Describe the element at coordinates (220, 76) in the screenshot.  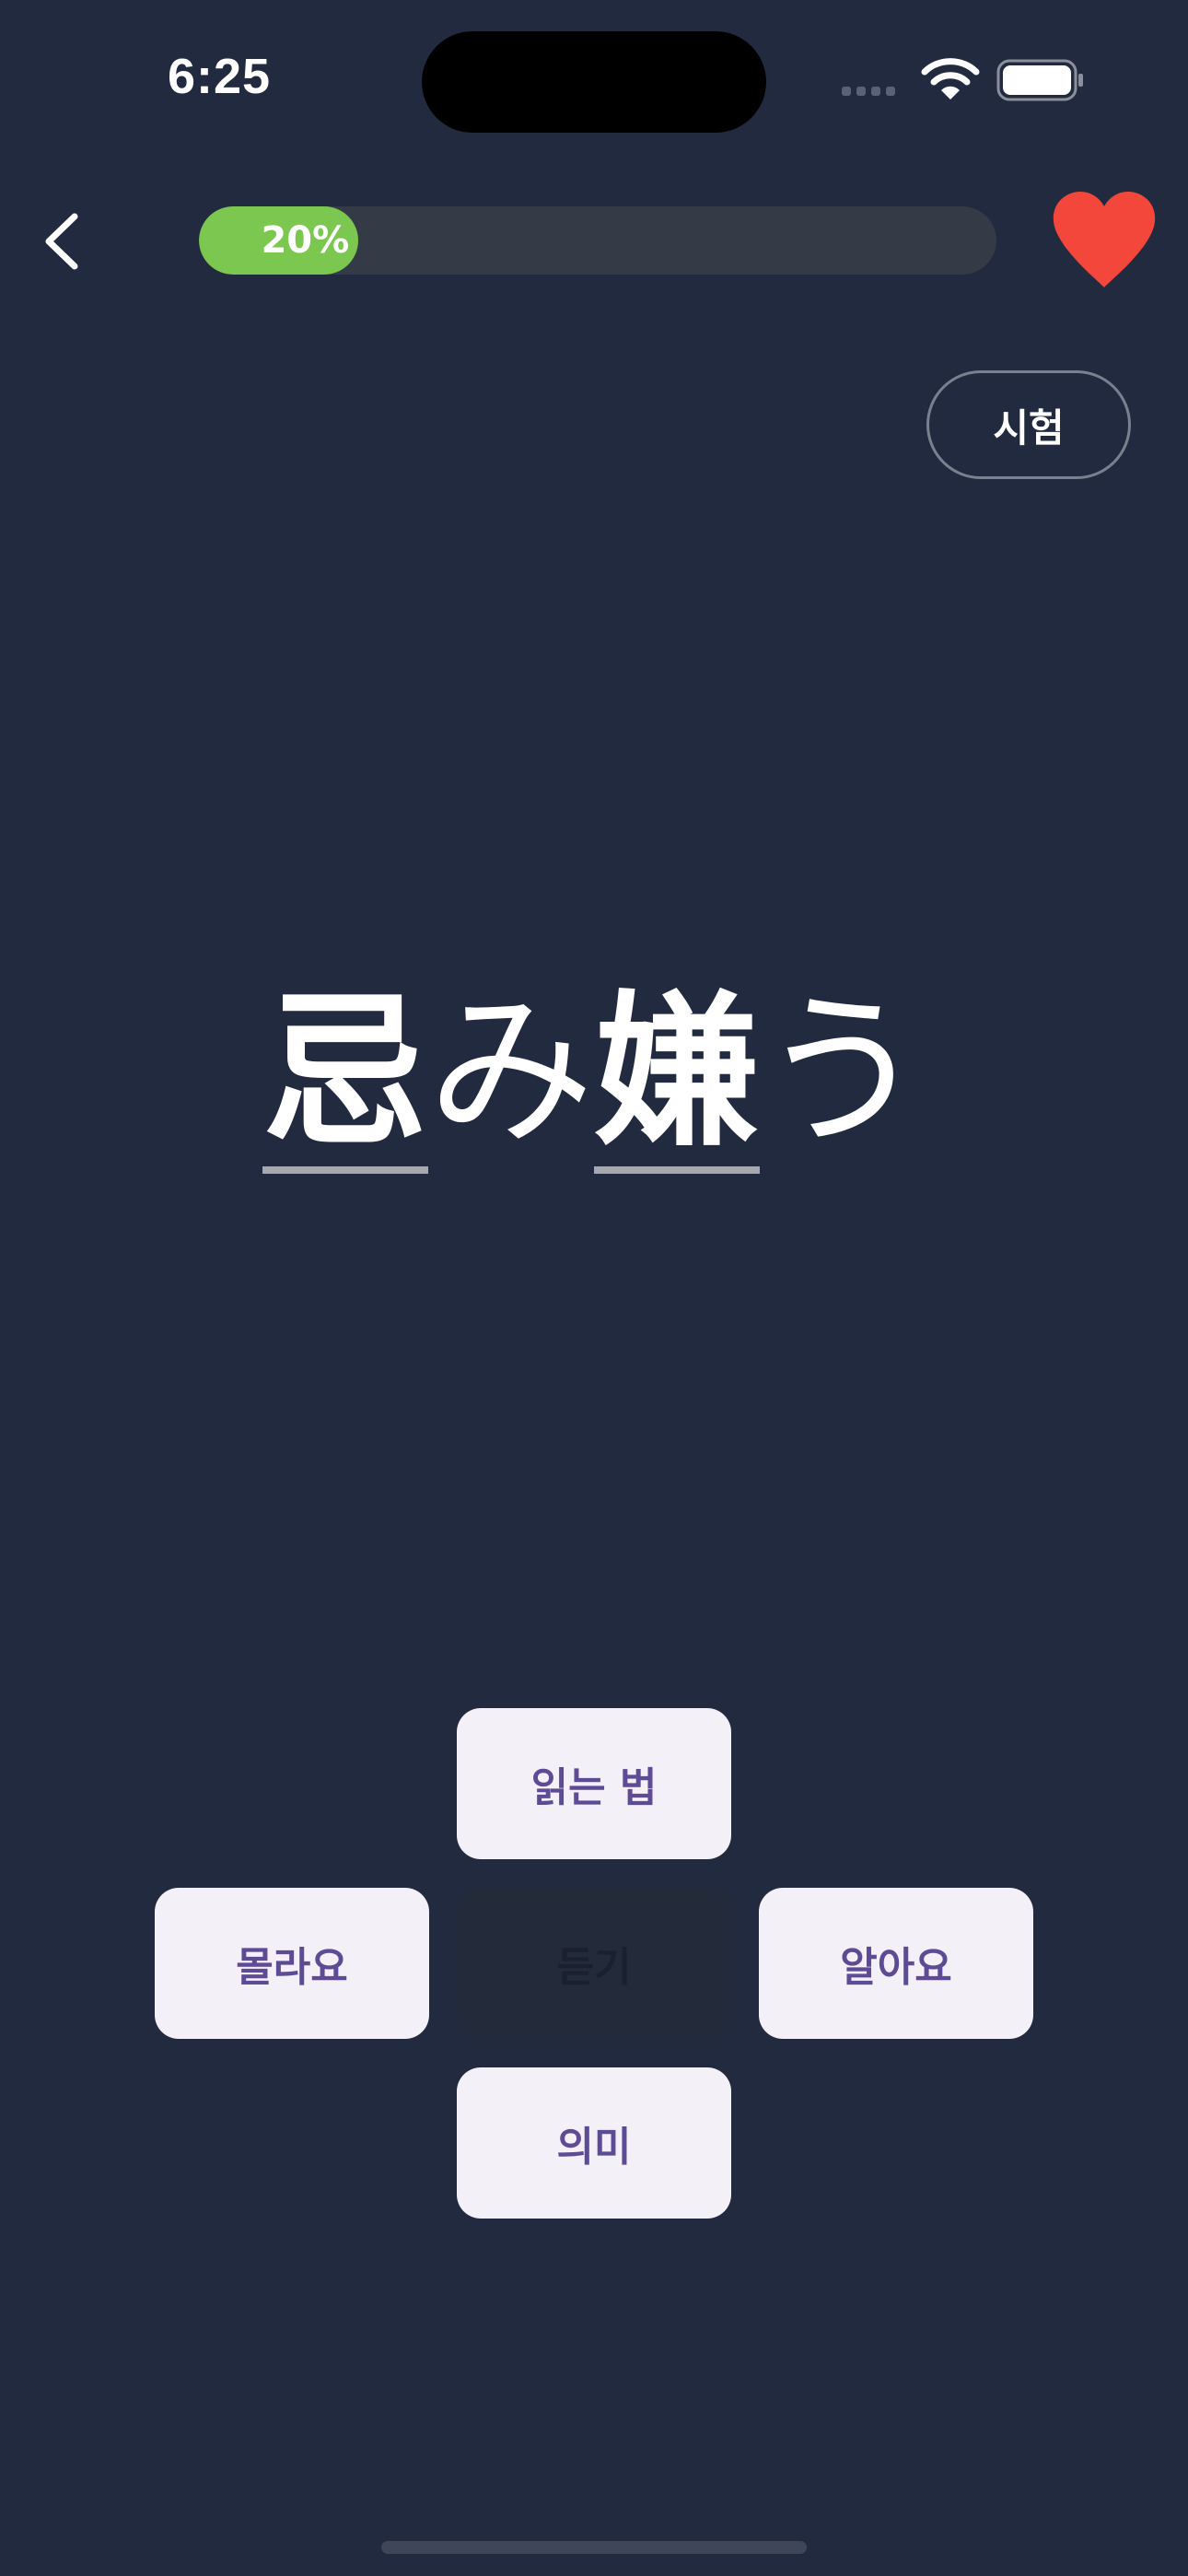
I see `status-time: 6:25` at that location.